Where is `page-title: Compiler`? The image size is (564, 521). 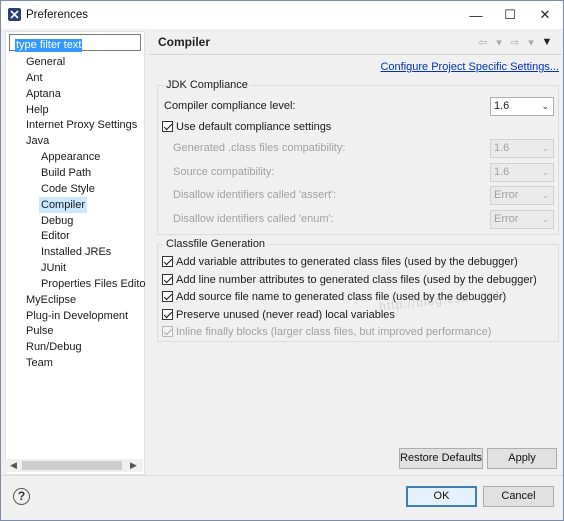 page-title: Compiler is located at coordinates (184, 42).